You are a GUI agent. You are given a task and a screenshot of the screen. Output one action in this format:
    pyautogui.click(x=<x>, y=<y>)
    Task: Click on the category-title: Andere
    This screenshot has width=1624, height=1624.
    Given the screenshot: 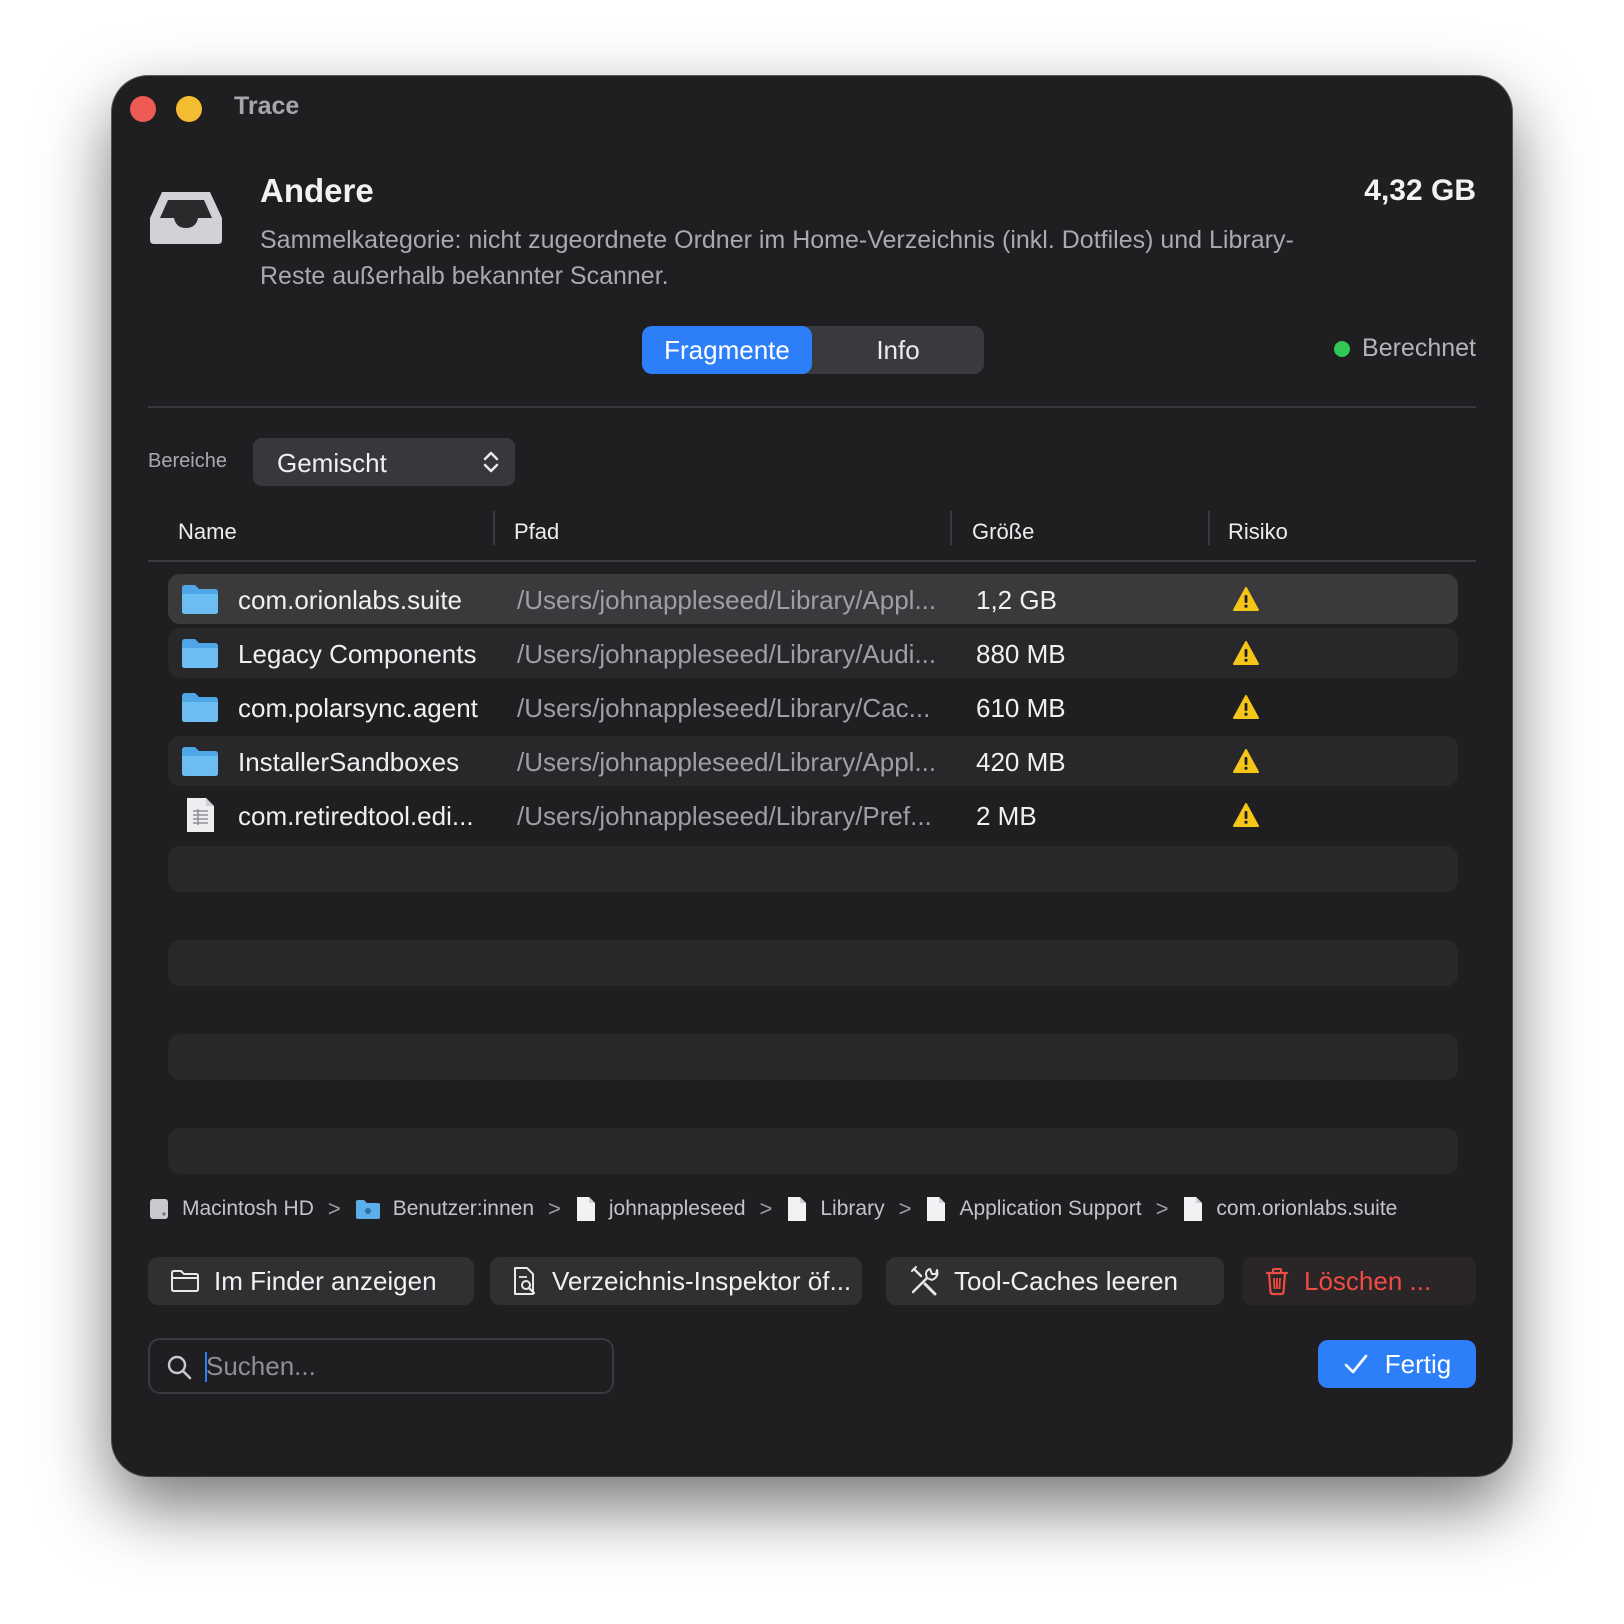 What is the action you would take?
    pyautogui.click(x=317, y=190)
    